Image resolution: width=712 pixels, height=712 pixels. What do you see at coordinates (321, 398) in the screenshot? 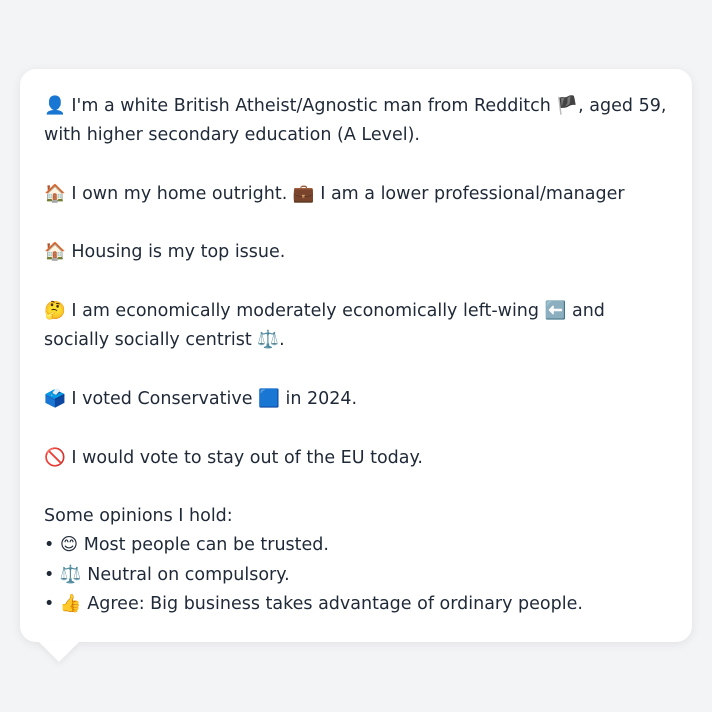
I see `vote-text-2: in 2024.` at bounding box center [321, 398].